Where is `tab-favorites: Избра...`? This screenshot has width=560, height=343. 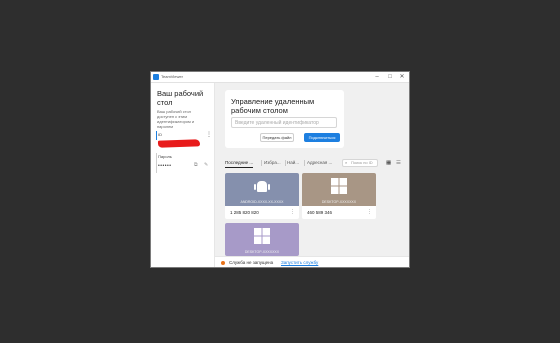
tab-favorites: Избра... is located at coordinates (272, 163).